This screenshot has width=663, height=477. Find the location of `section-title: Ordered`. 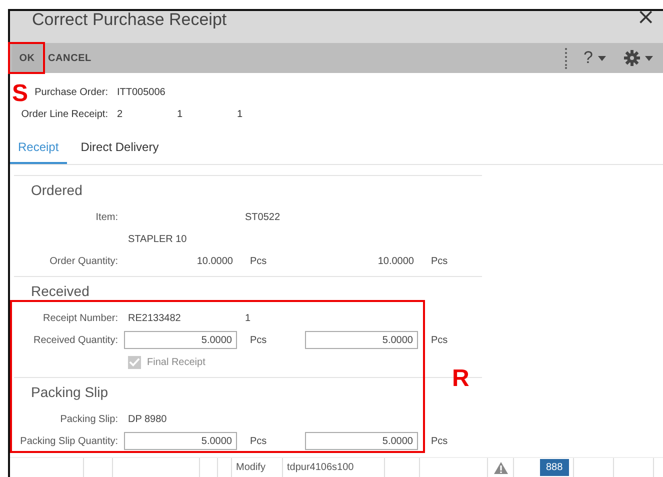

section-title: Ordered is located at coordinates (57, 190).